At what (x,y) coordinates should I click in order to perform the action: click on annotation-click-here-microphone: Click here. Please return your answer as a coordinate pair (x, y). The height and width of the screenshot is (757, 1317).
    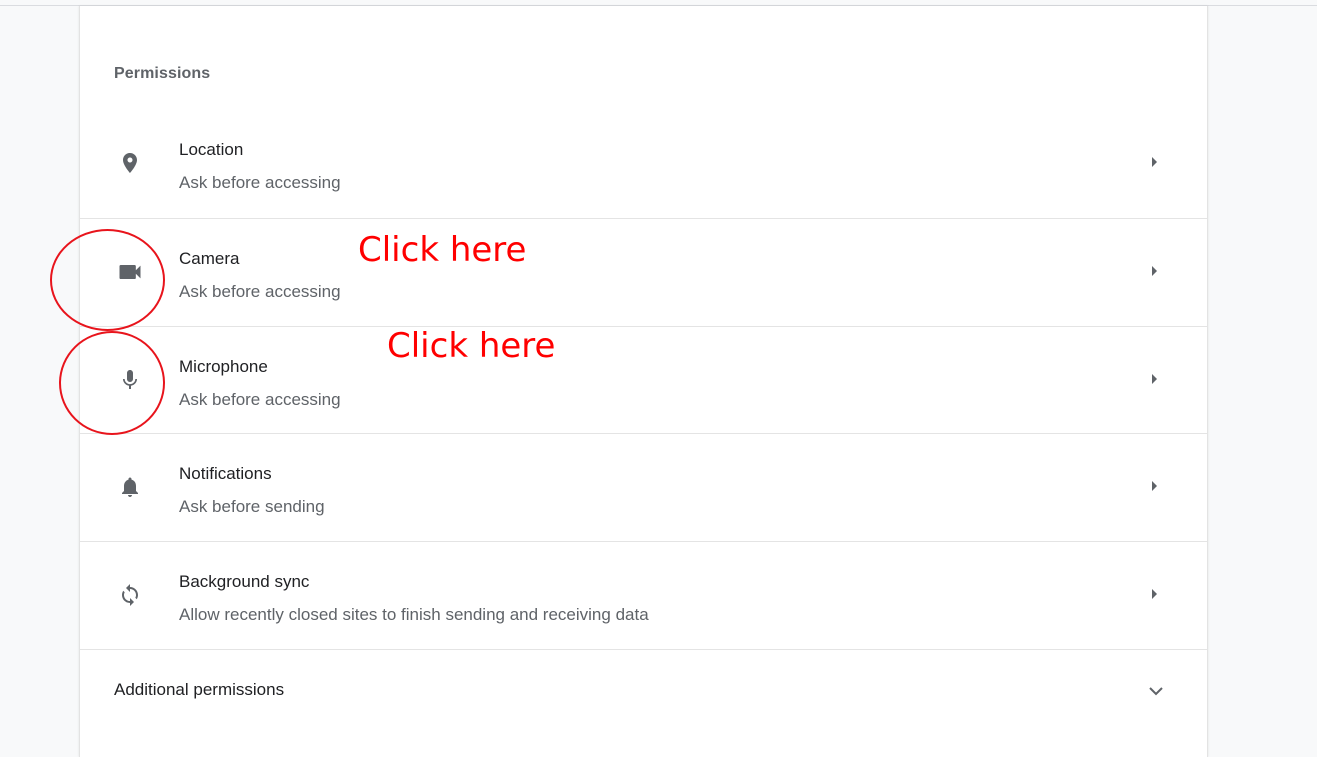
    Looking at the image, I should click on (471, 346).